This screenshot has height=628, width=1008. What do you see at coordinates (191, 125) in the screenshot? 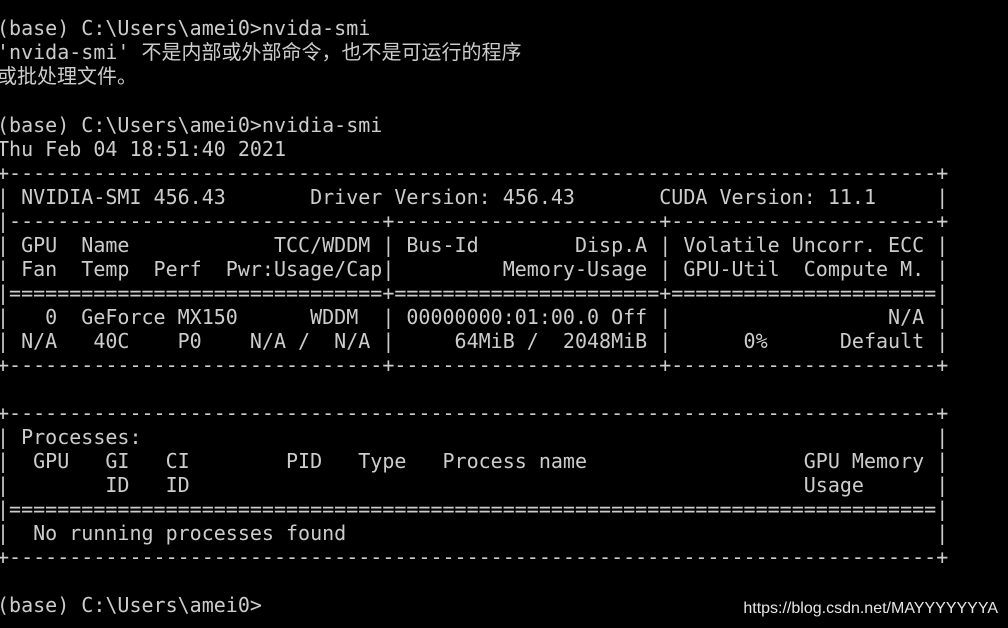
I see `command-line: (base) C:\Users\amei0>nvidia-smi` at bounding box center [191, 125].